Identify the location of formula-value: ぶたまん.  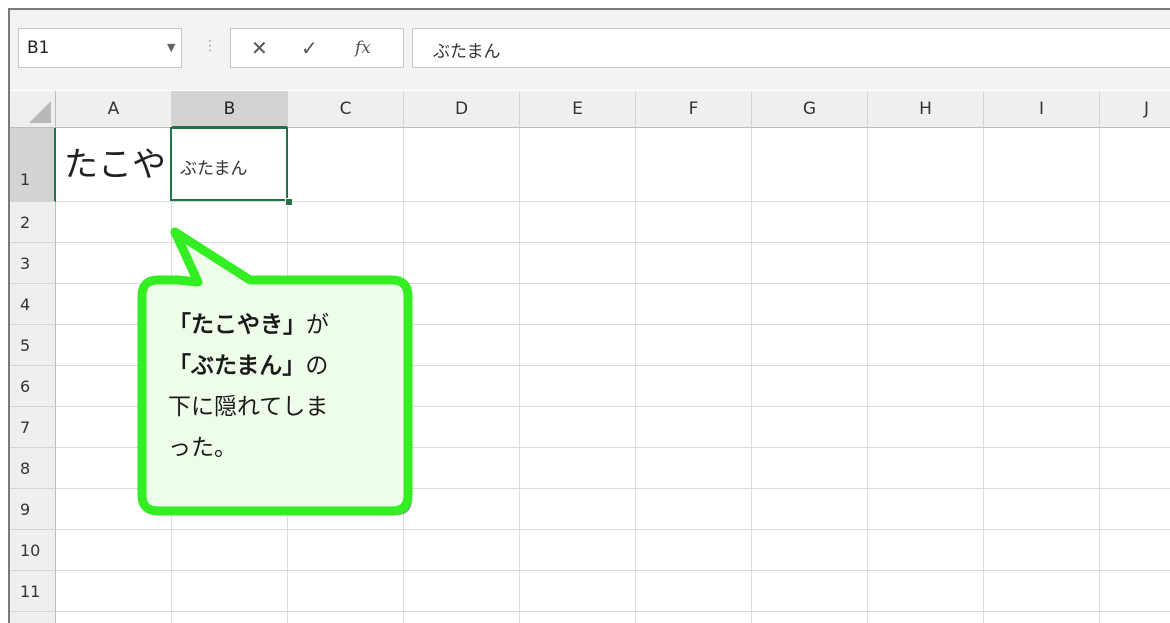
(467, 52).